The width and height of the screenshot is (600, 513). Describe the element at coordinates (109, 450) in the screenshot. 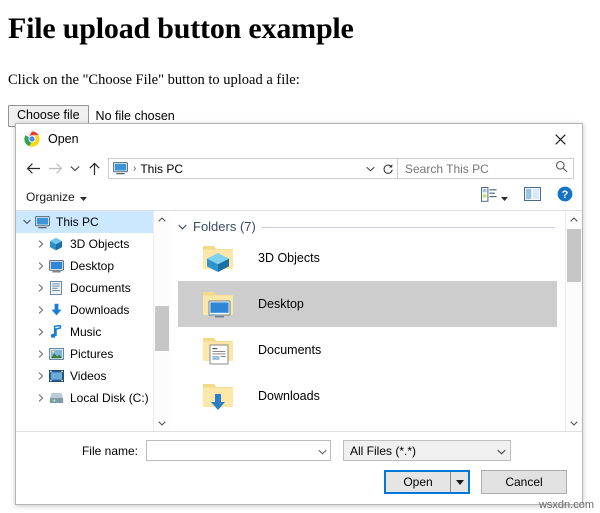

I see `file-name-label: File name:` at that location.